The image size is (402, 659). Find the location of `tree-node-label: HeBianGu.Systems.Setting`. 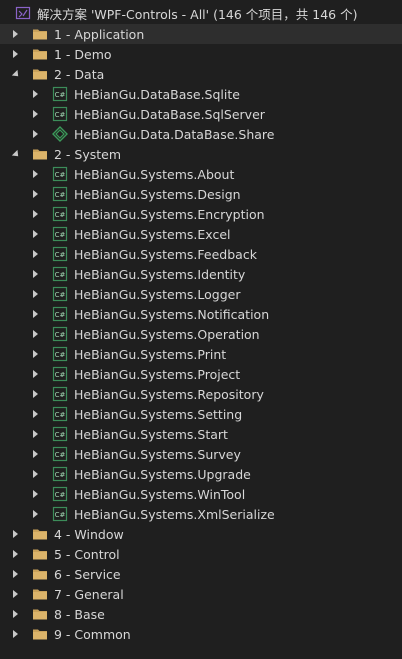

tree-node-label: HeBianGu.Systems.Setting is located at coordinates (158, 414).